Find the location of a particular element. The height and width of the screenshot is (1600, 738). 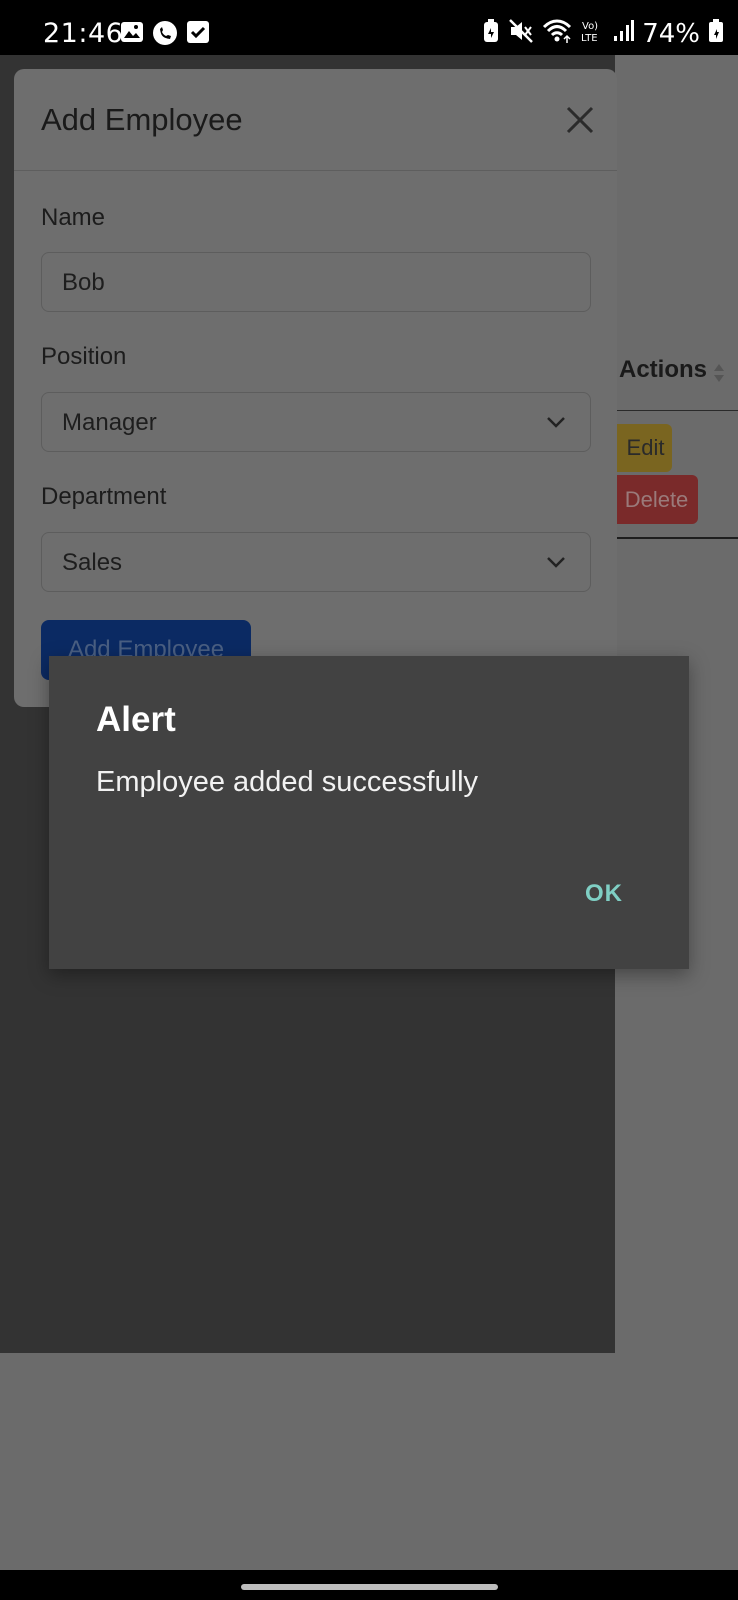

close-icon is located at coordinates (580, 122).